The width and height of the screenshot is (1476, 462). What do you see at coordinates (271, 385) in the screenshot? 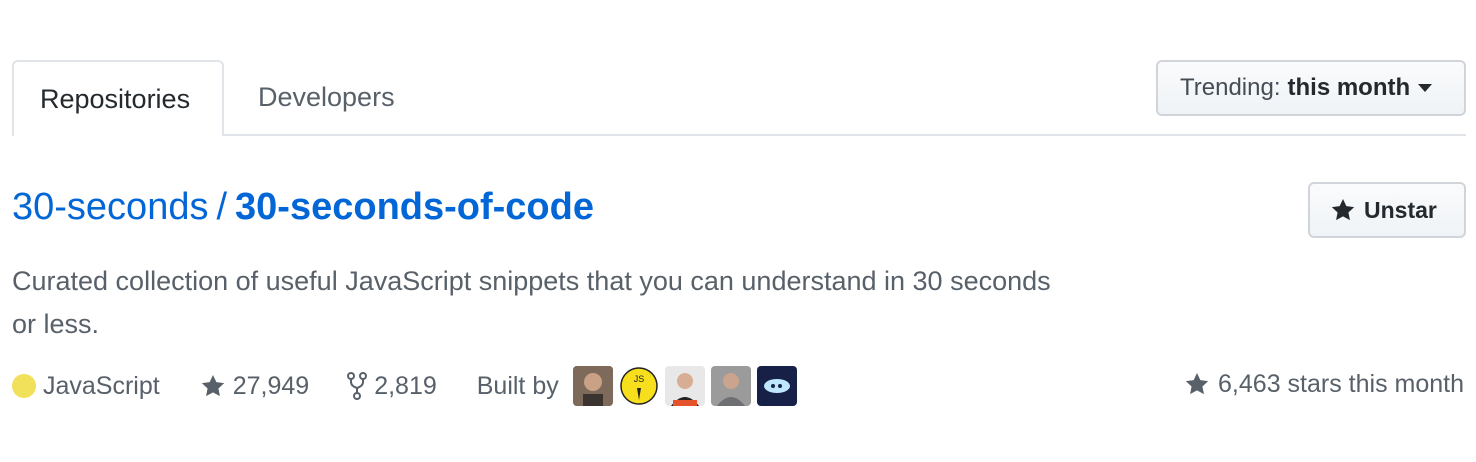
I see `stars-count: 27,949` at bounding box center [271, 385].